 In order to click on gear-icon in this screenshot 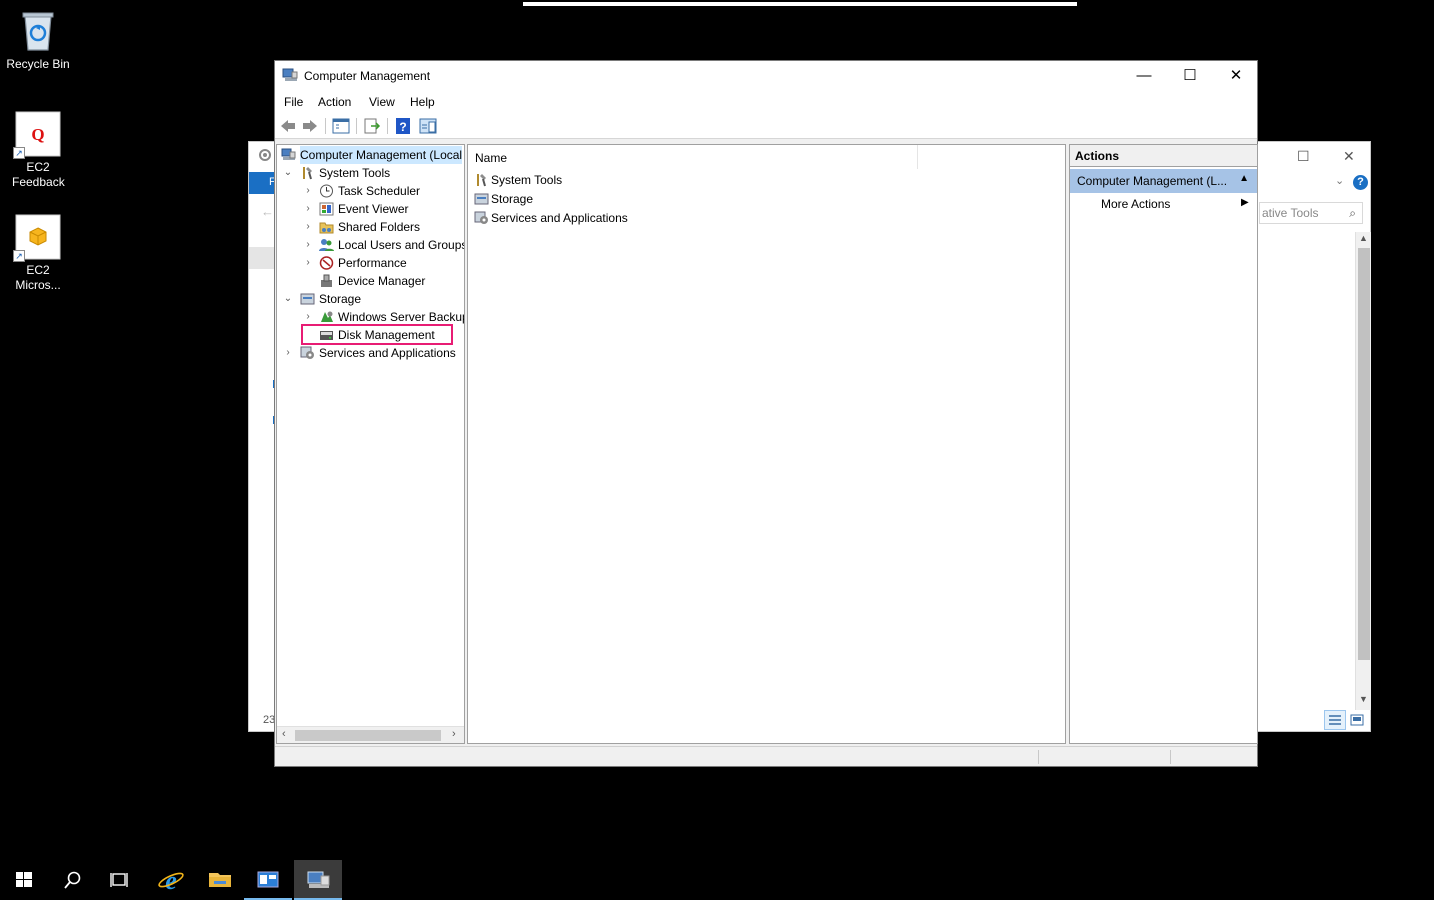, I will do `click(265, 155)`.